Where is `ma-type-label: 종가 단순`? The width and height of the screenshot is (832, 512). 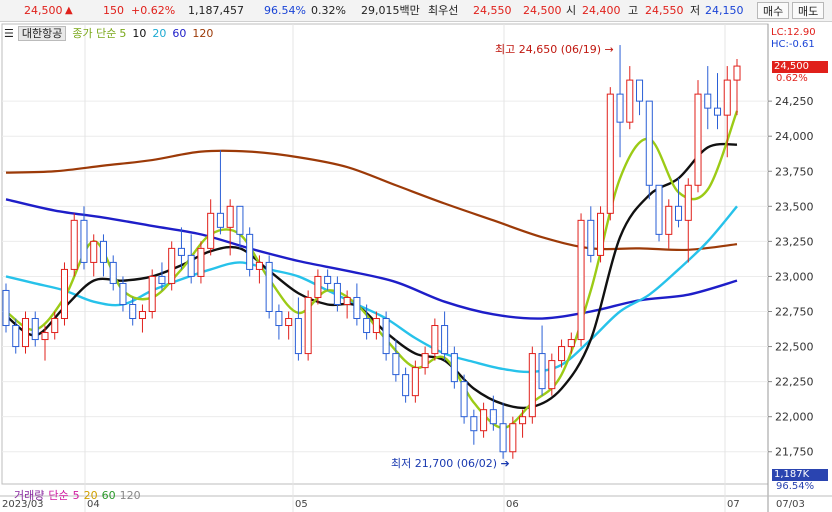 ma-type-label: 종가 단순 is located at coordinates (94, 33).